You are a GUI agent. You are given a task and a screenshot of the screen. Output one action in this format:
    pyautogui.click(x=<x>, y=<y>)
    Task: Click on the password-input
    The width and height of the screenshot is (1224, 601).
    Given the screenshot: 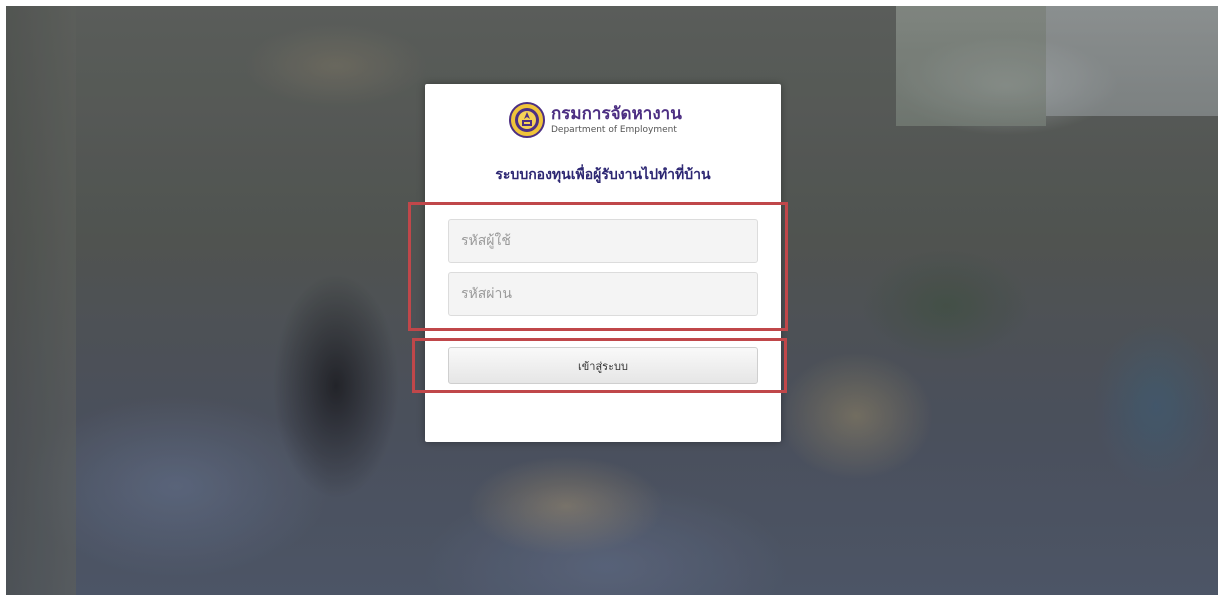 What is the action you would take?
    pyautogui.click(x=603, y=294)
    